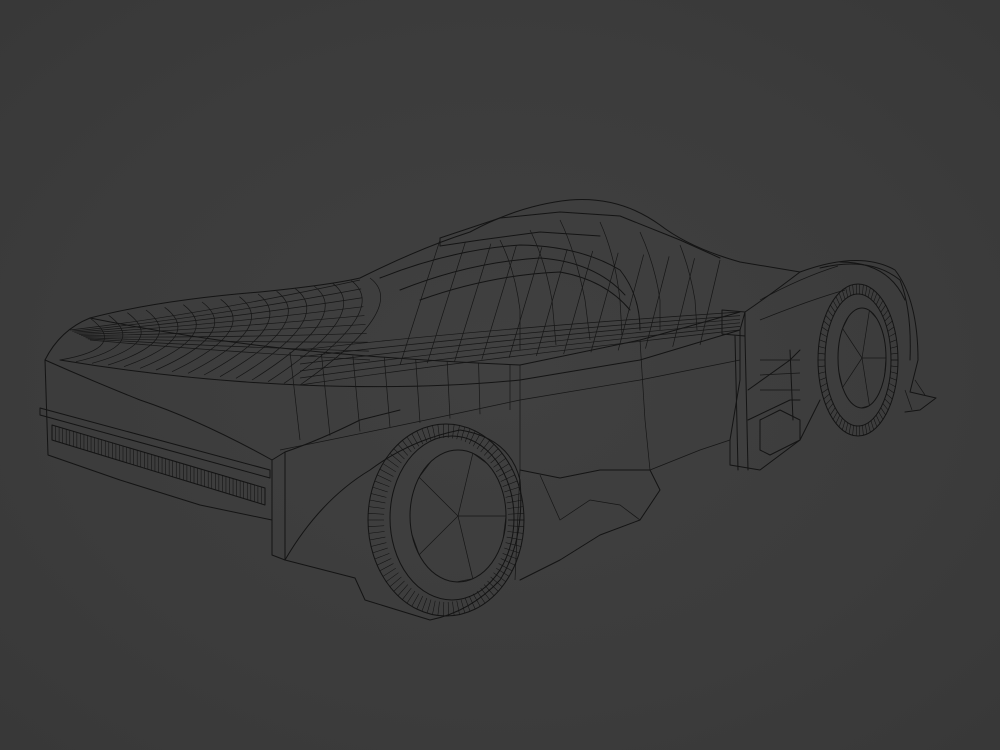 This screenshot has width=1000, height=750. Describe the element at coordinates (404, 522) in the screenshot. I see `front-wheel` at that location.